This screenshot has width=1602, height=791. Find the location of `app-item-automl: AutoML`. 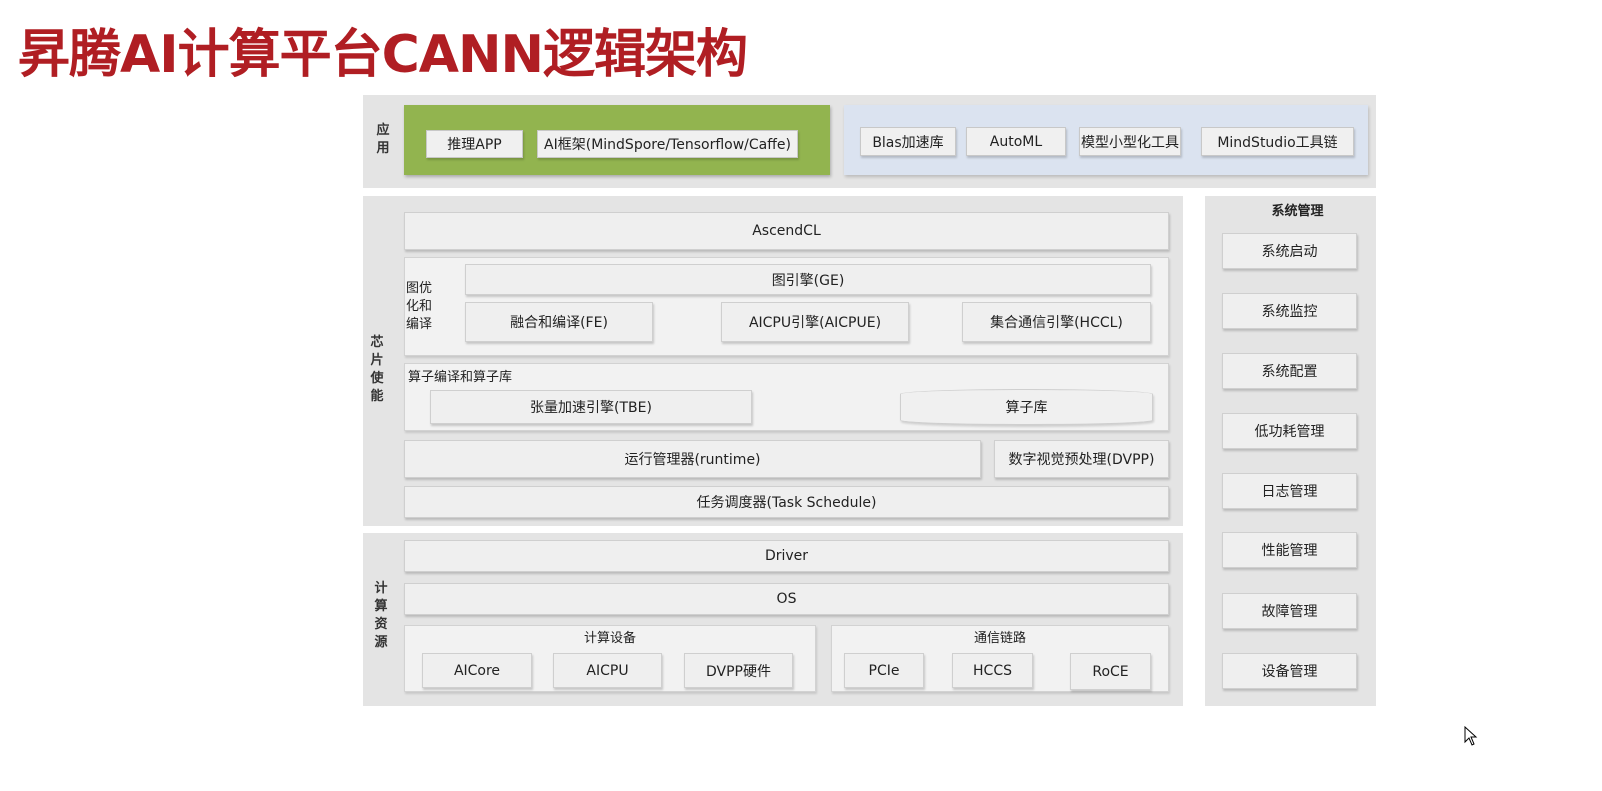

app-item-automl: AutoML is located at coordinates (1016, 141).